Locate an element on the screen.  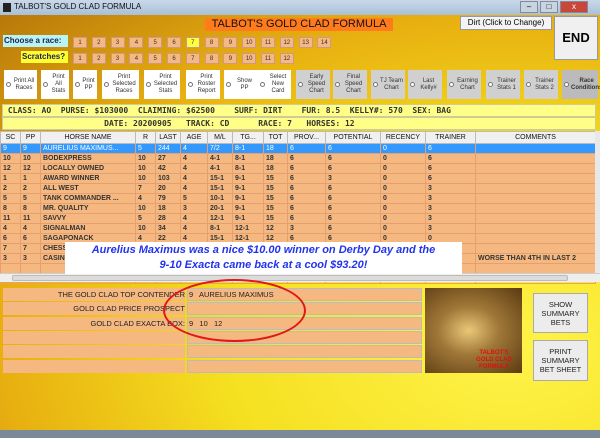
race-button-9: 9 is located at coordinates (230, 42).